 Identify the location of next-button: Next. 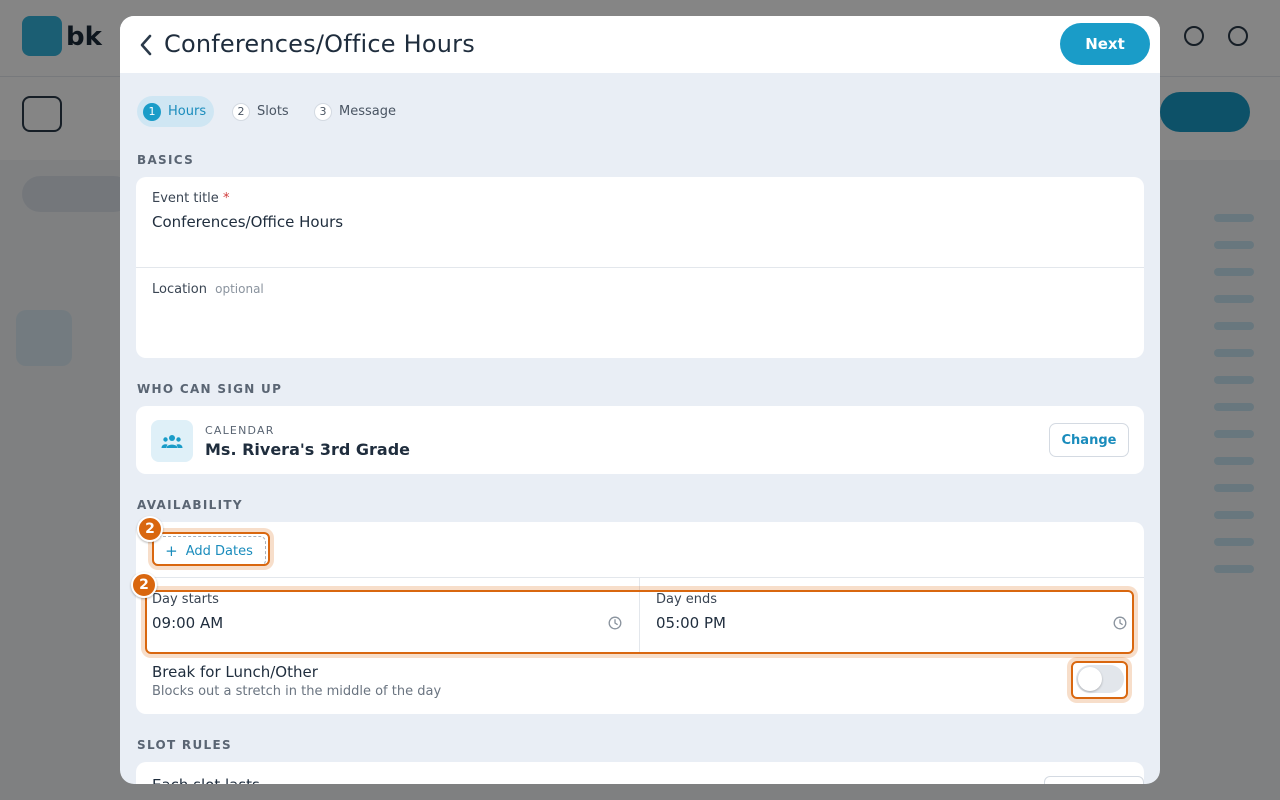
(1105, 44).